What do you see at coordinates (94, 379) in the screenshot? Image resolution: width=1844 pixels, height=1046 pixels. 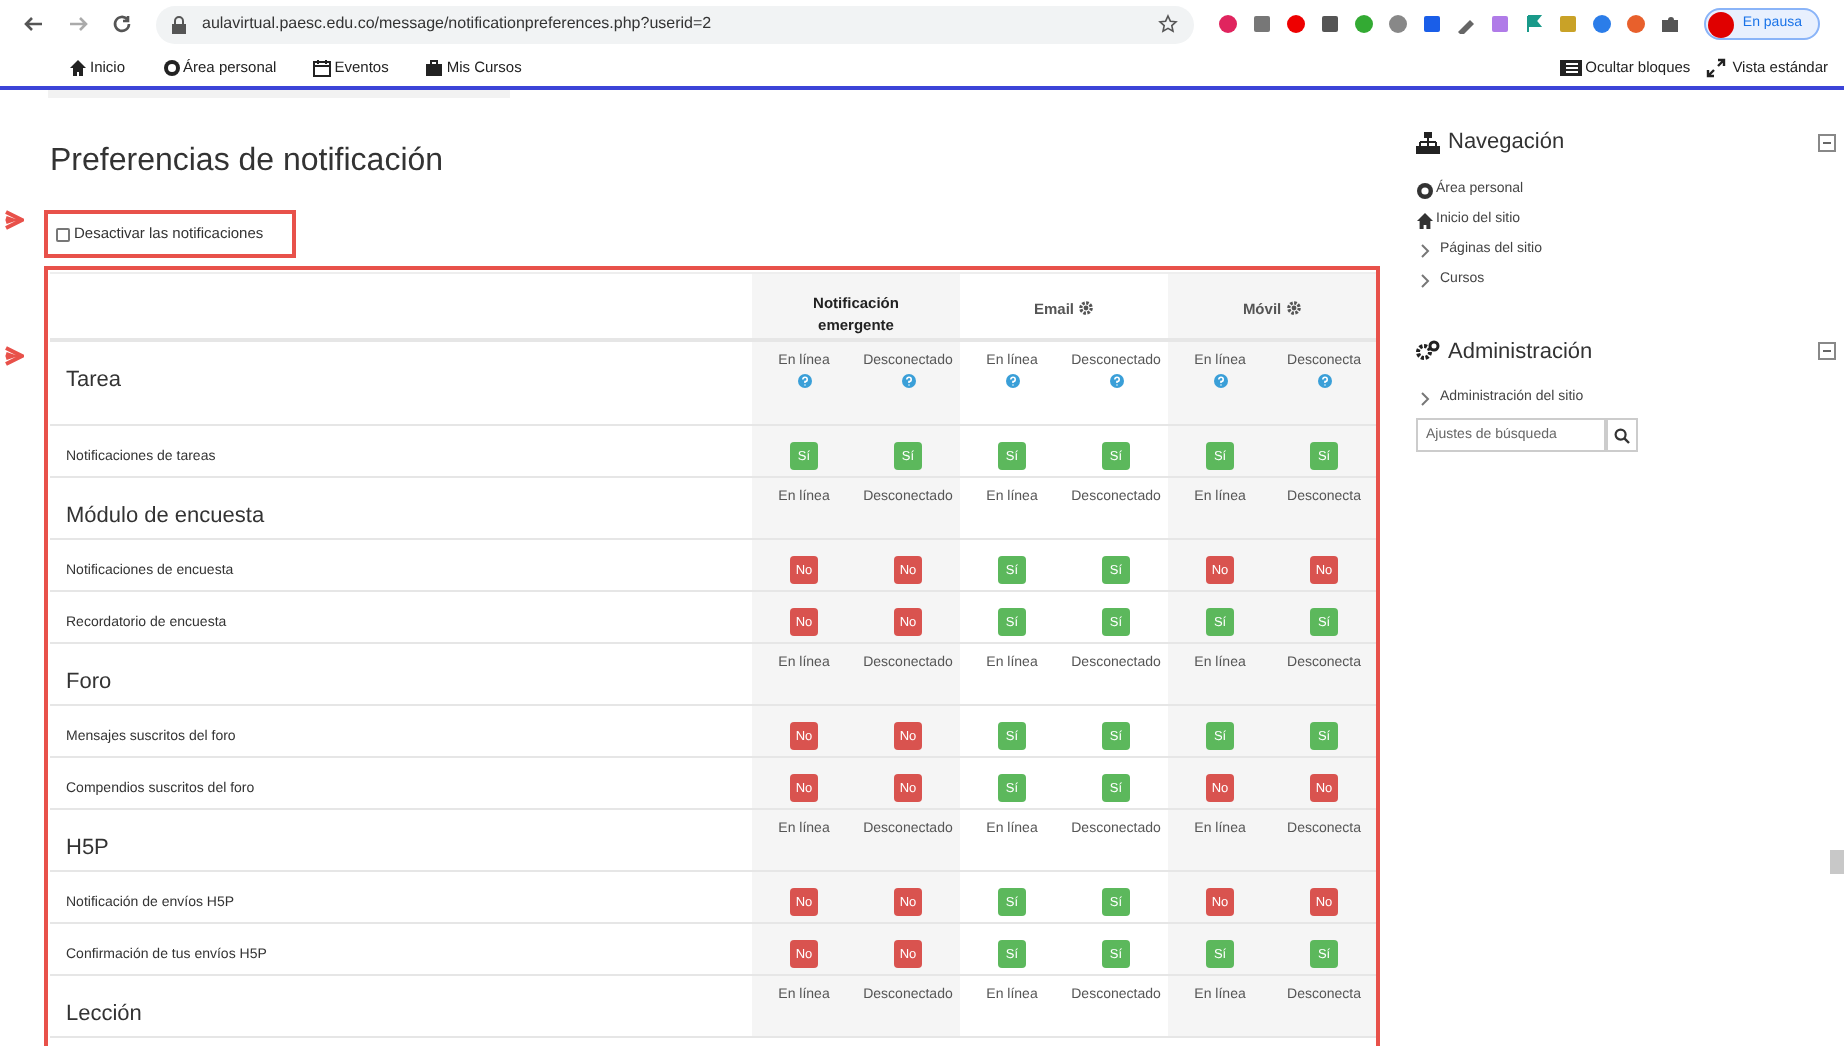 I see `section-title: Tarea` at bounding box center [94, 379].